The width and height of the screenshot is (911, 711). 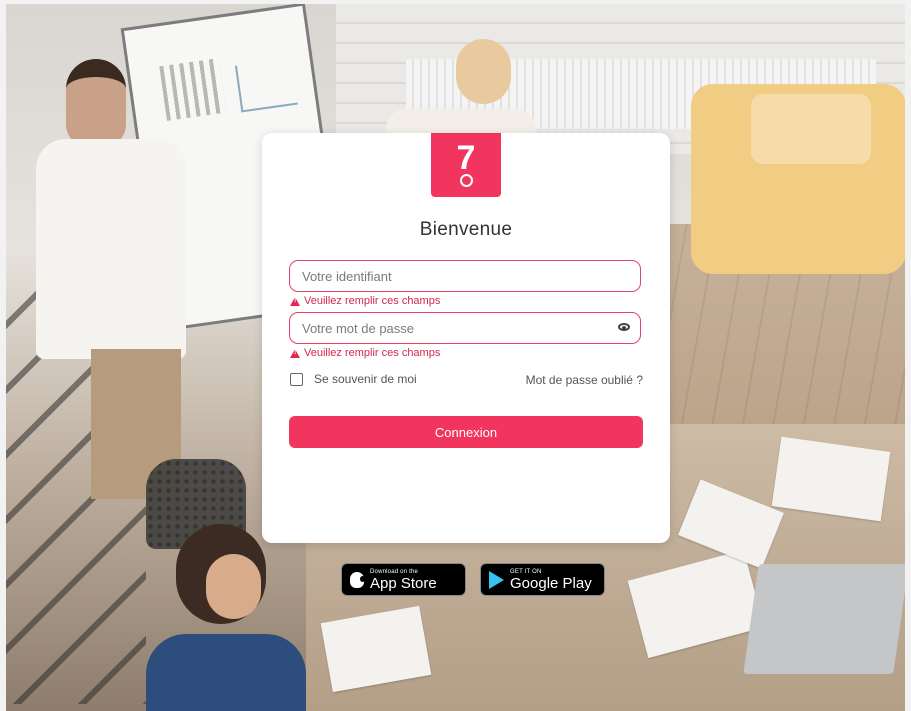 What do you see at coordinates (466, 432) in the screenshot?
I see `login-button: Connexion` at bounding box center [466, 432].